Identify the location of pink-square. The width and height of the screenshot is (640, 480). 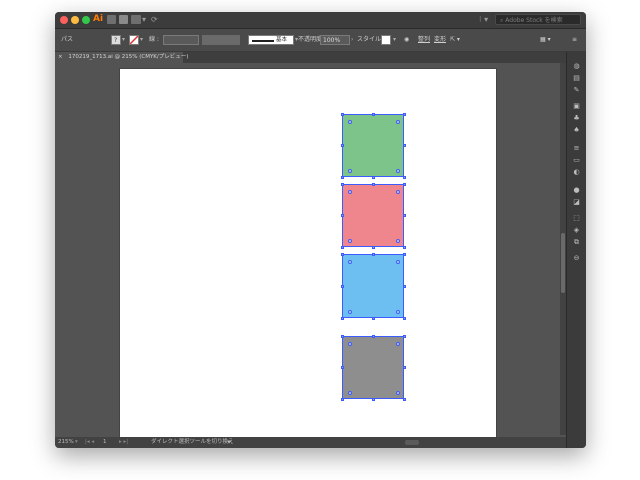
(373, 215).